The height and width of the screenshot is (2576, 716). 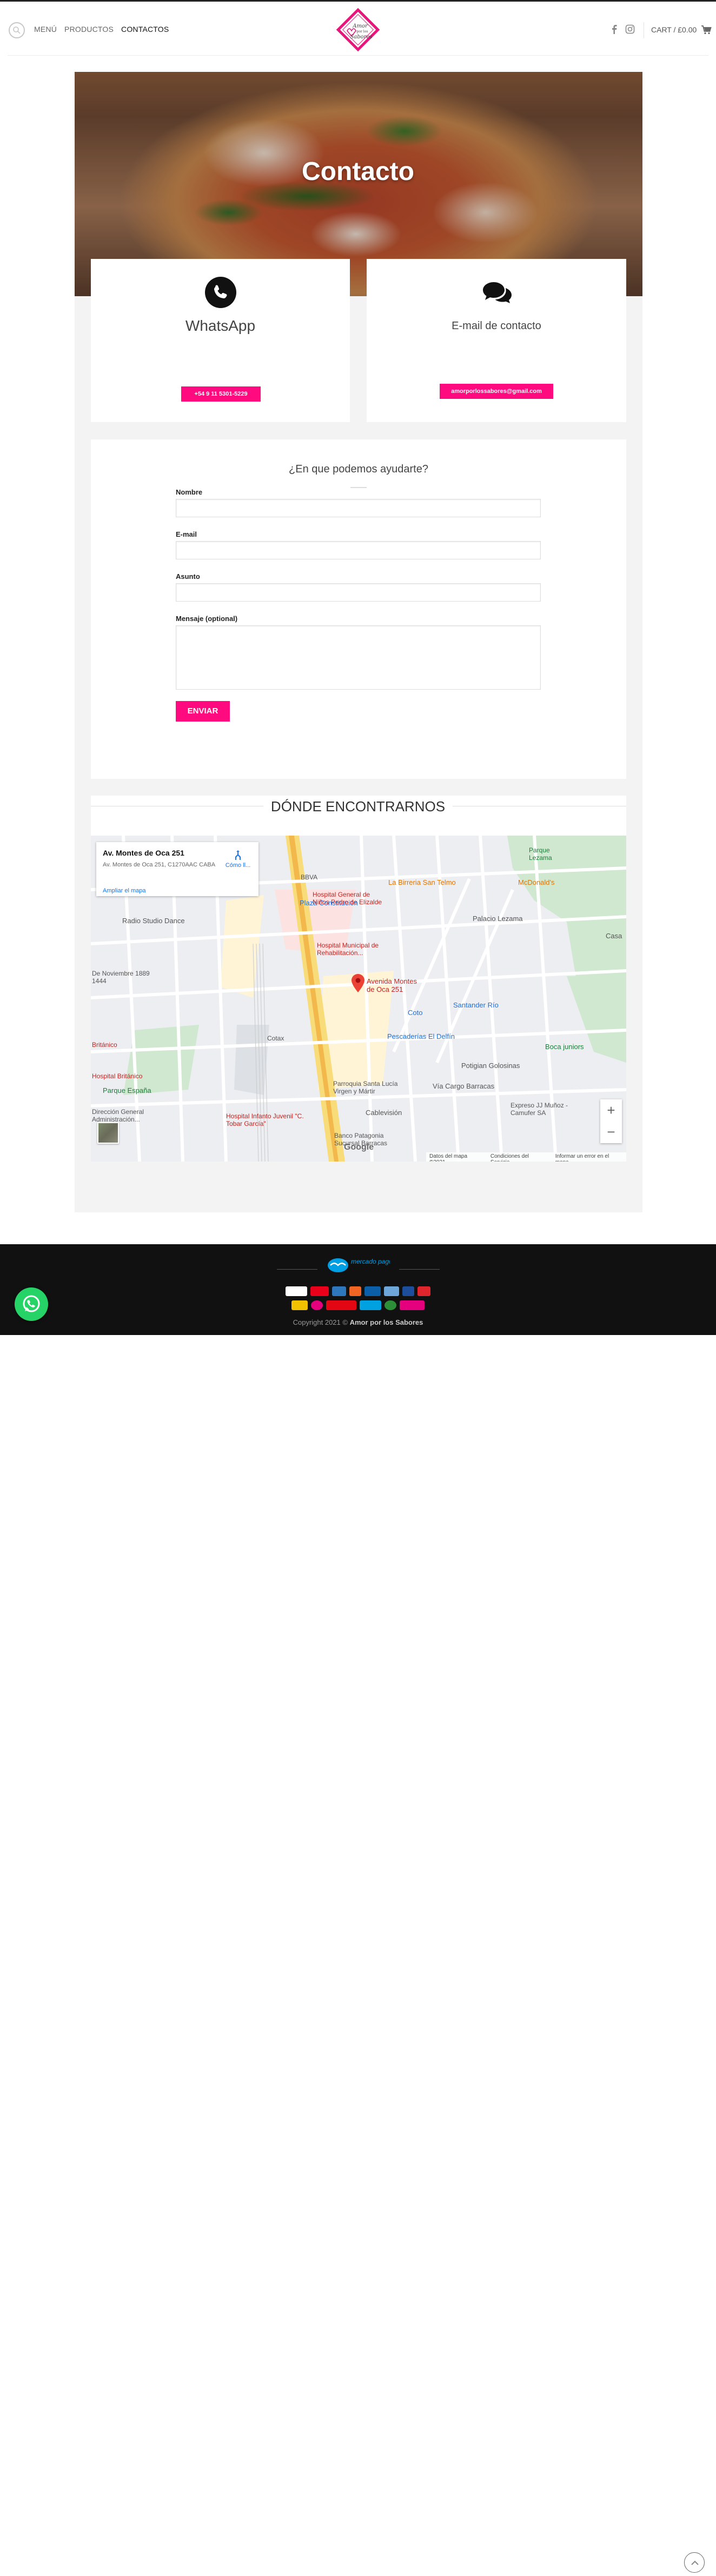 I want to click on map-label-mcdonalds: McDonald's, so click(x=537, y=882).